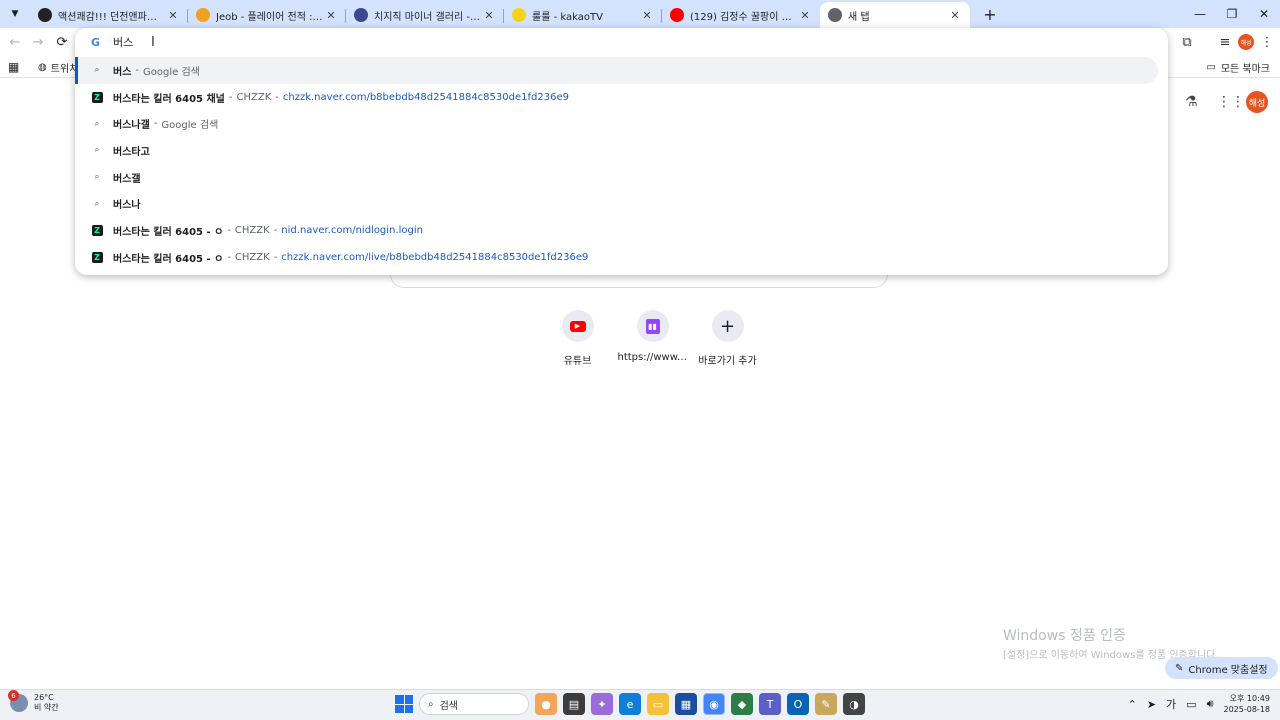 The width and height of the screenshot is (1280, 720). I want to click on start-button, so click(404, 704).